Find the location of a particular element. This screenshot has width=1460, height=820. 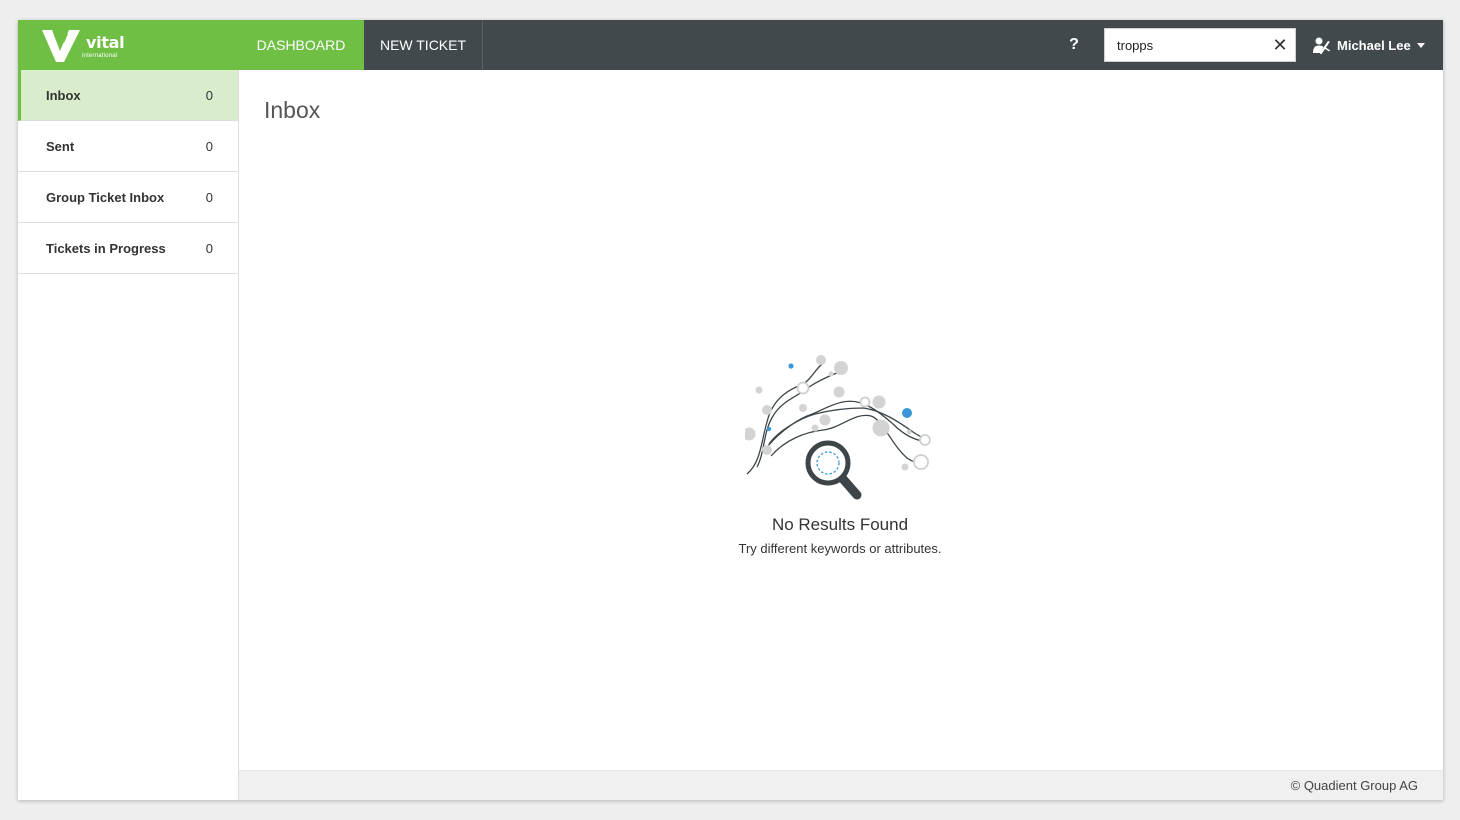

sidebar-item-label: Tickets in Progress is located at coordinates (106, 248).